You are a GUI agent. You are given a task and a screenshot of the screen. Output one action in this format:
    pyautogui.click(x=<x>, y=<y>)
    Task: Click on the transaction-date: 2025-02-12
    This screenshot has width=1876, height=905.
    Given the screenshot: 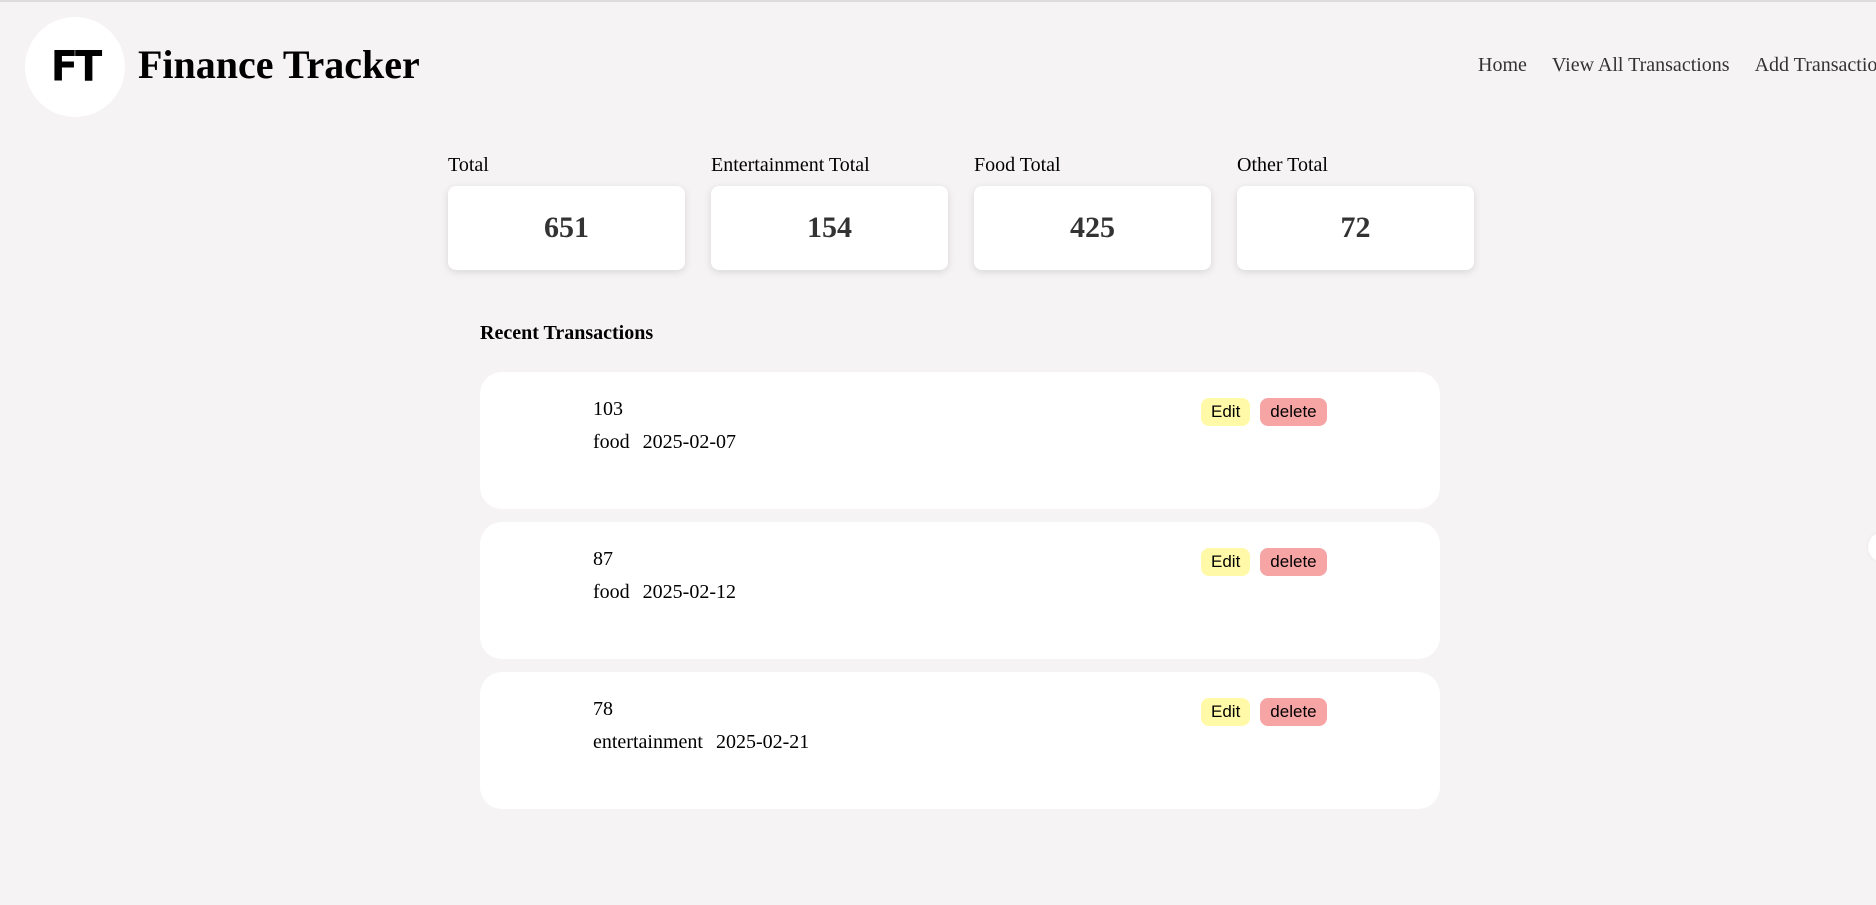 What is the action you would take?
    pyautogui.click(x=689, y=592)
    